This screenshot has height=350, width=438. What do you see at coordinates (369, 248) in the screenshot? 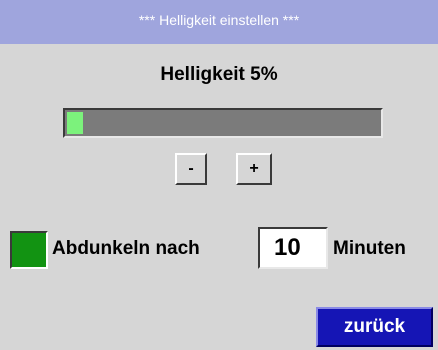
I see `minutes-unit-label: Minuten` at bounding box center [369, 248].